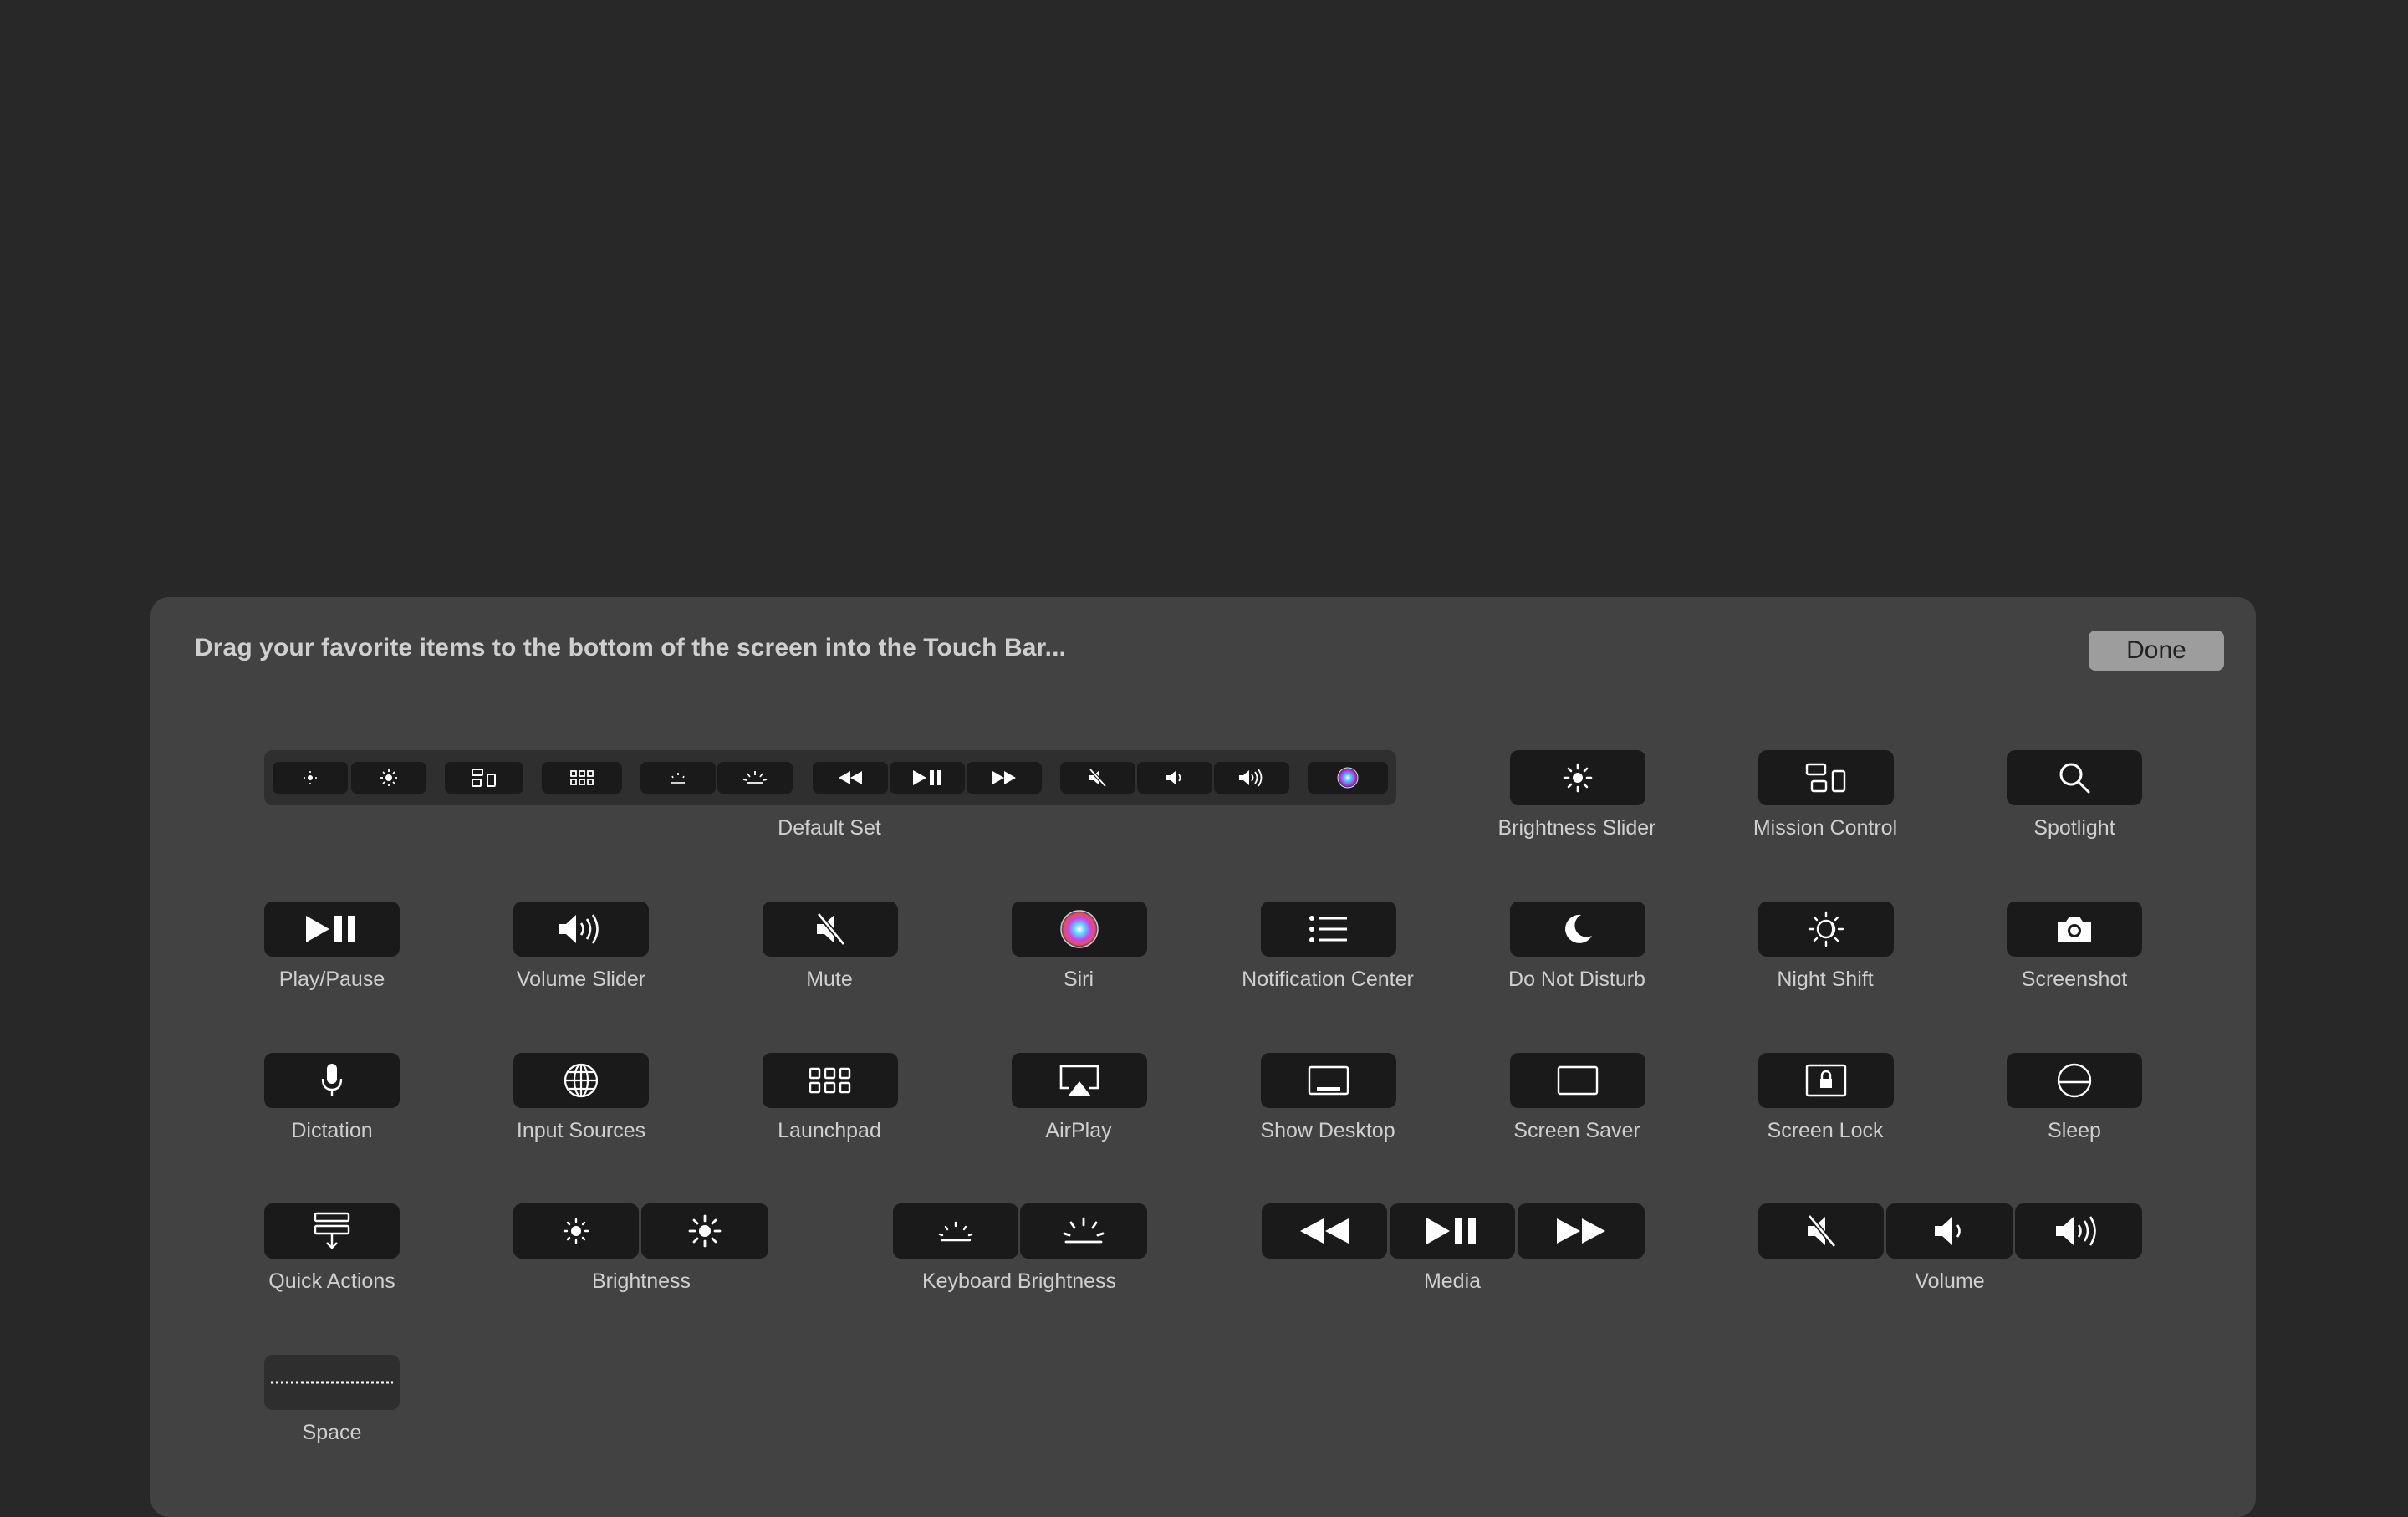 The image size is (2408, 1517). Describe the element at coordinates (331, 980) in the screenshot. I see `play-pause-label: Play/Pause` at that location.